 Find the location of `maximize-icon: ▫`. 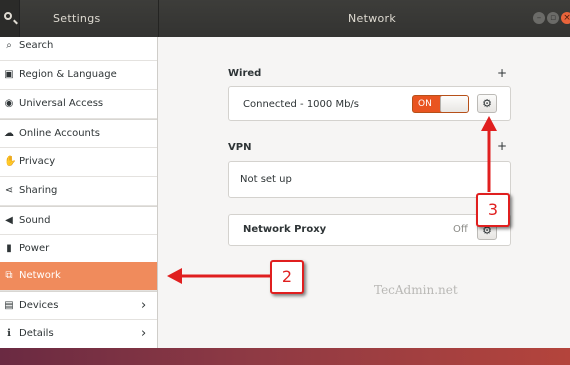

maximize-icon: ▫ is located at coordinates (553, 18).